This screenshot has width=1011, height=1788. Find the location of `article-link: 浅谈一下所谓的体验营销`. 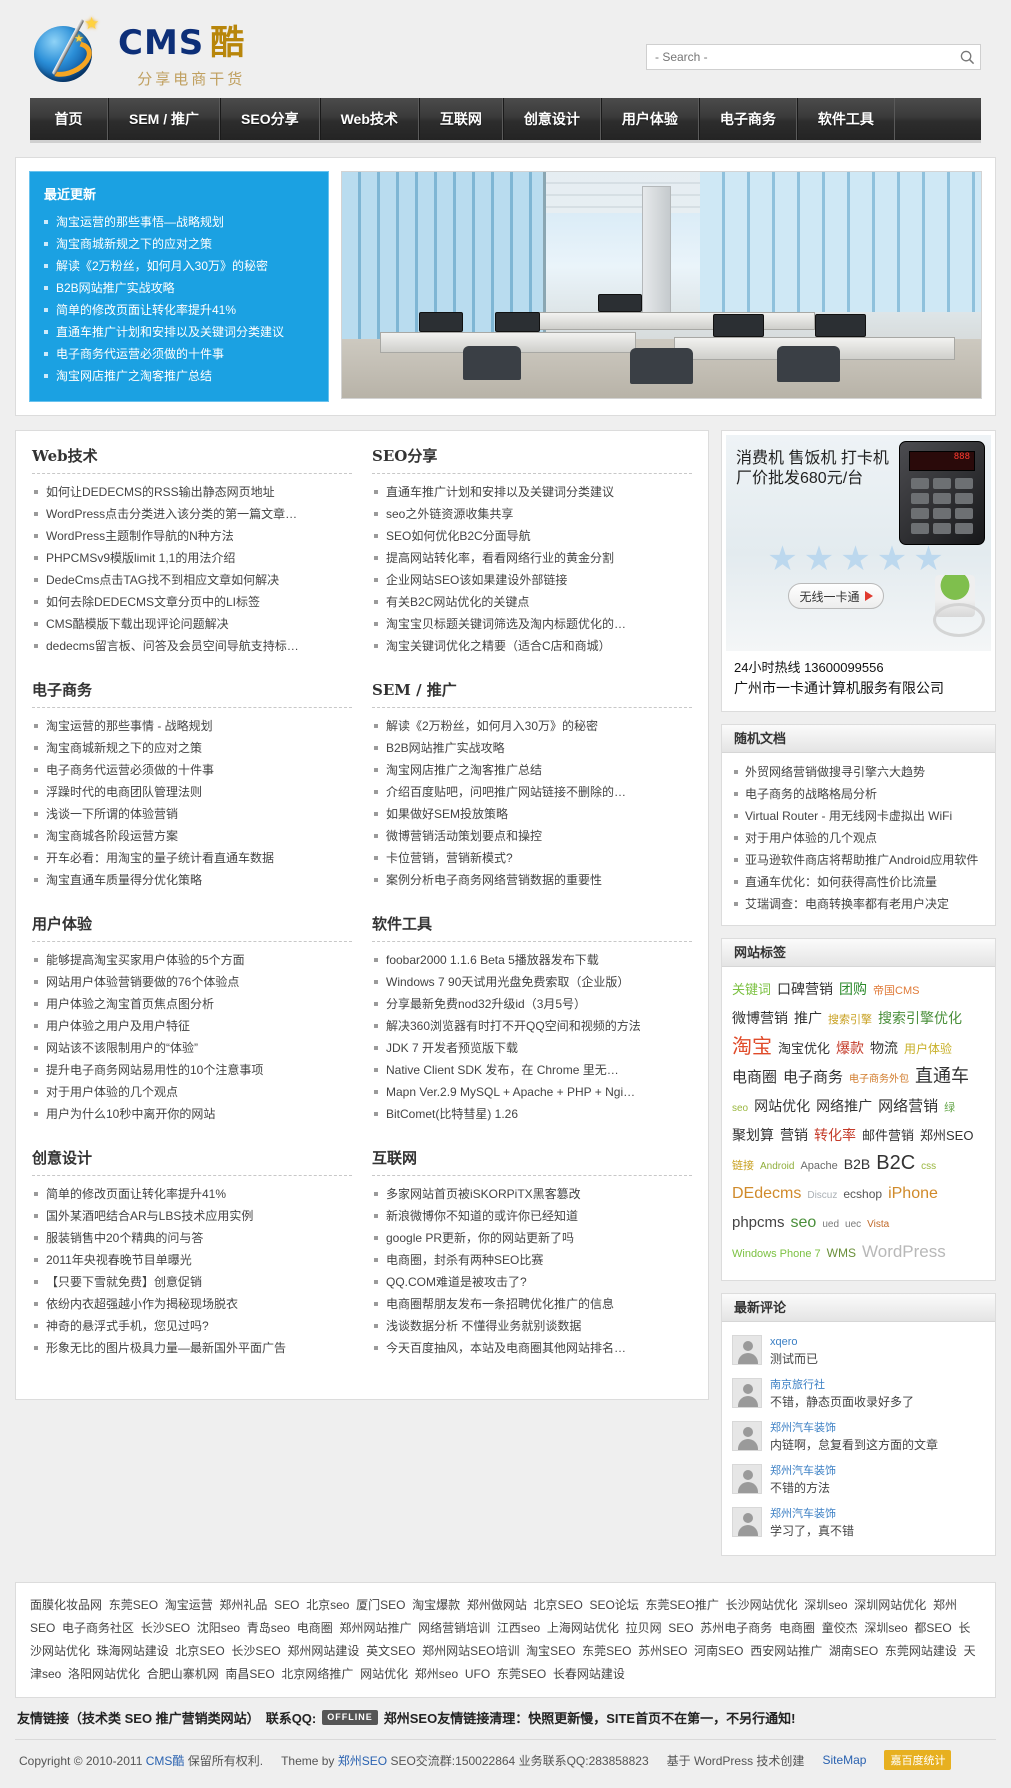

article-link: 浅谈一下所谓的体验营销 is located at coordinates (192, 814).